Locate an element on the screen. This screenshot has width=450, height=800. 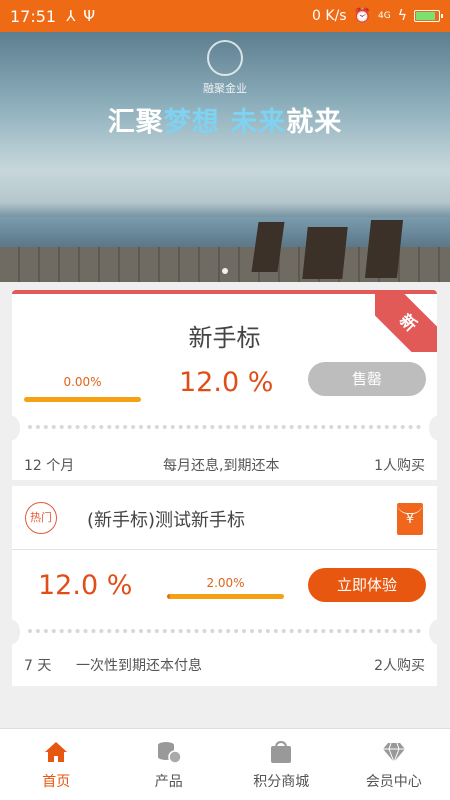
charging-icon: ϟ is located at coordinates (402, 16).